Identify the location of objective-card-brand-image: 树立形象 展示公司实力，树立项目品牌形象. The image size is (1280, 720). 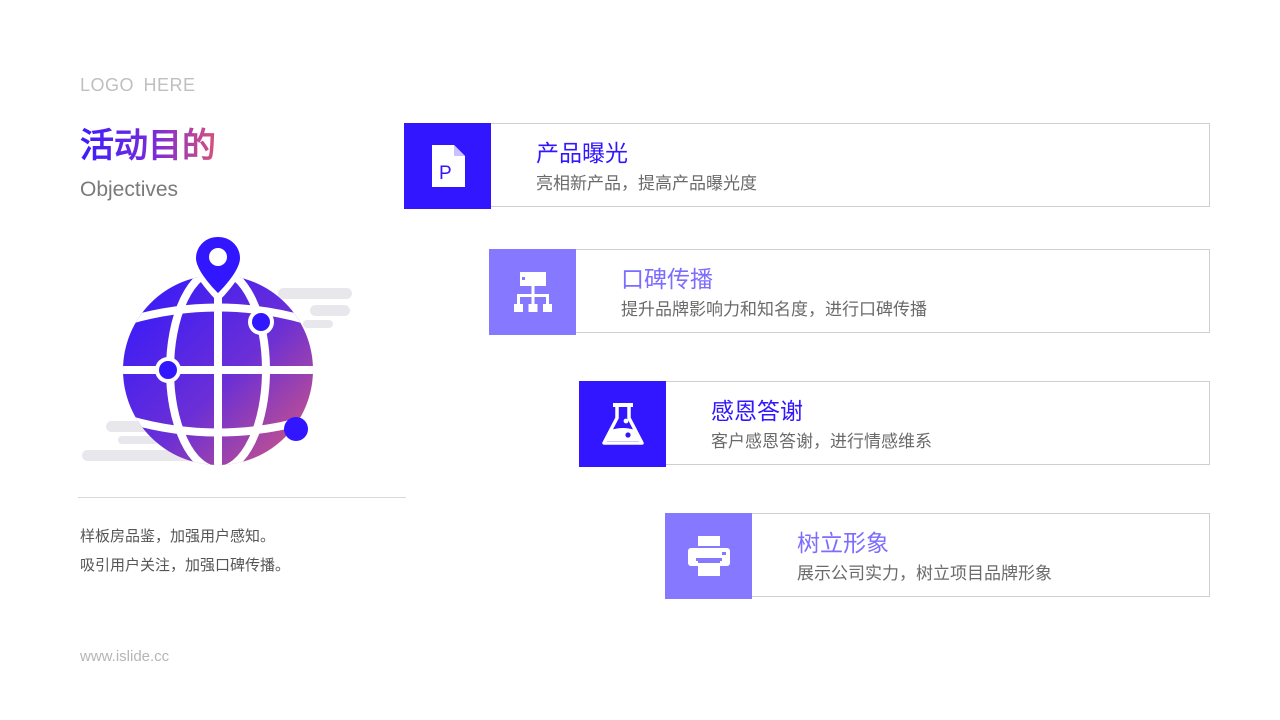
(937, 556).